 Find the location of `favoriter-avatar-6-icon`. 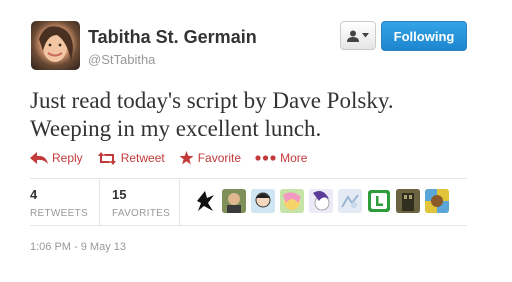

favoriter-avatar-6-icon is located at coordinates (350, 201).